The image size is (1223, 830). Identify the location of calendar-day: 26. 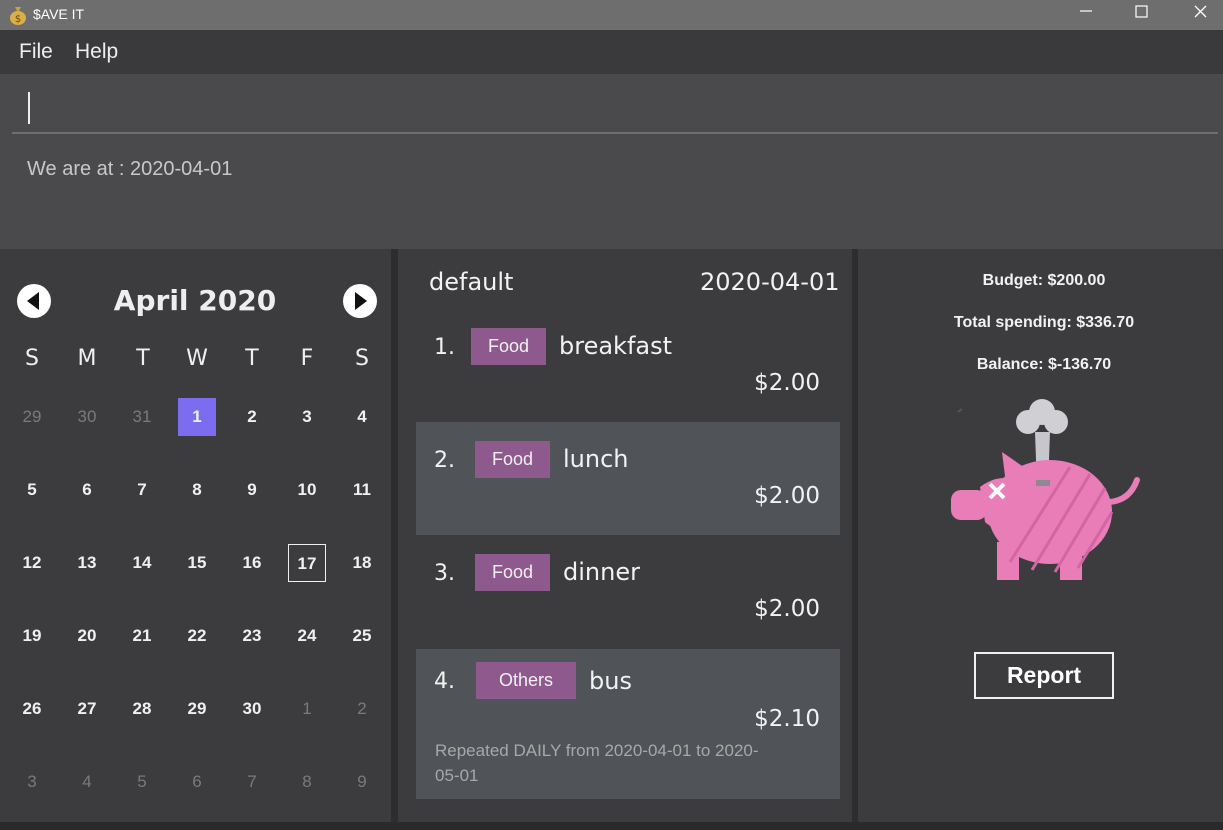
(32, 709).